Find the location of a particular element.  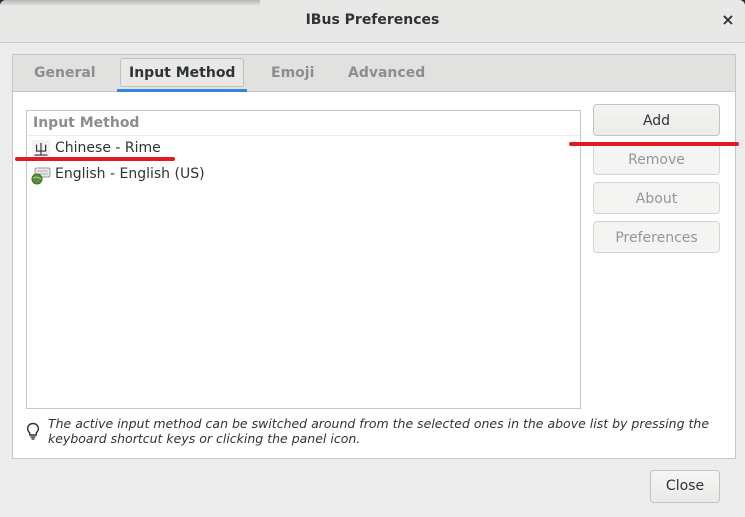

tab-input-method-label: Input Method is located at coordinates (182, 73).